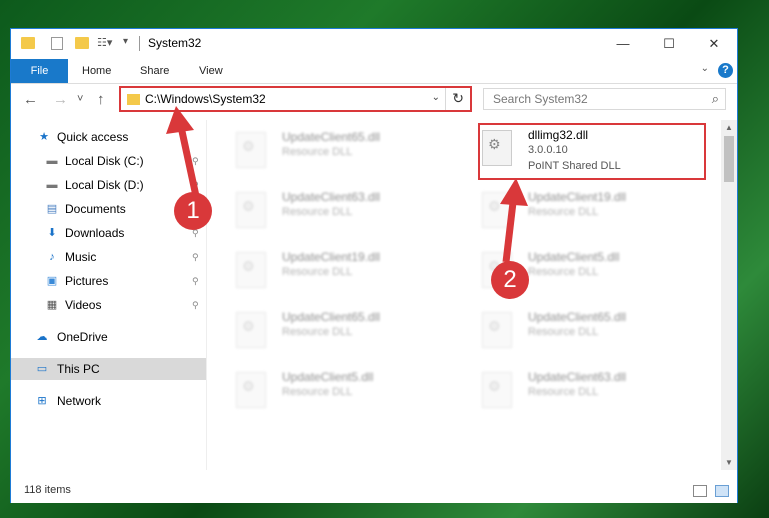 This screenshot has width=769, height=518. Describe the element at coordinates (347, 184) in the screenshot. I see `annotation-arrows` at that location.